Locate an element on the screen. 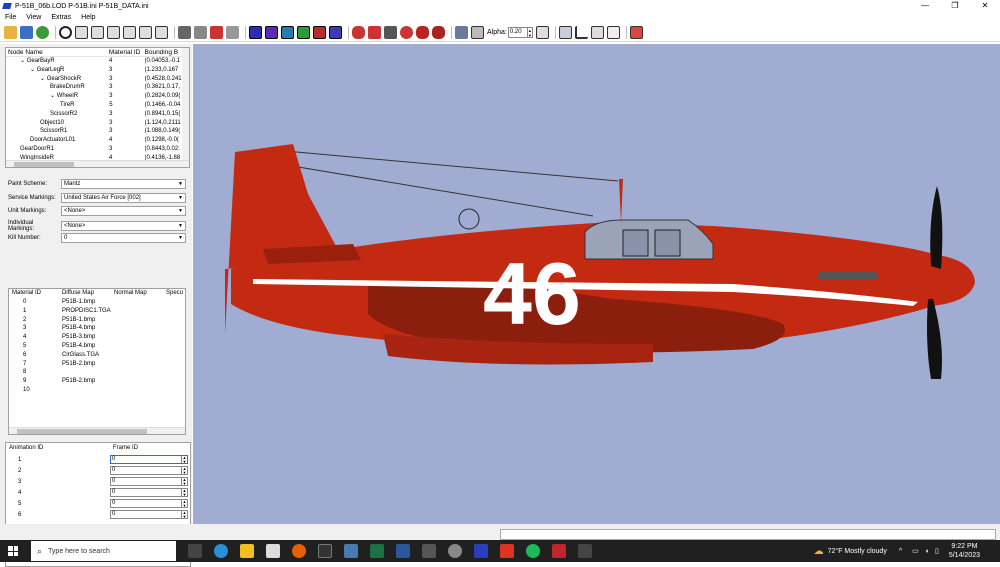 Image resolution: width=1000 pixels, height=567 pixels. shade-smooth-icon is located at coordinates (200, 32).